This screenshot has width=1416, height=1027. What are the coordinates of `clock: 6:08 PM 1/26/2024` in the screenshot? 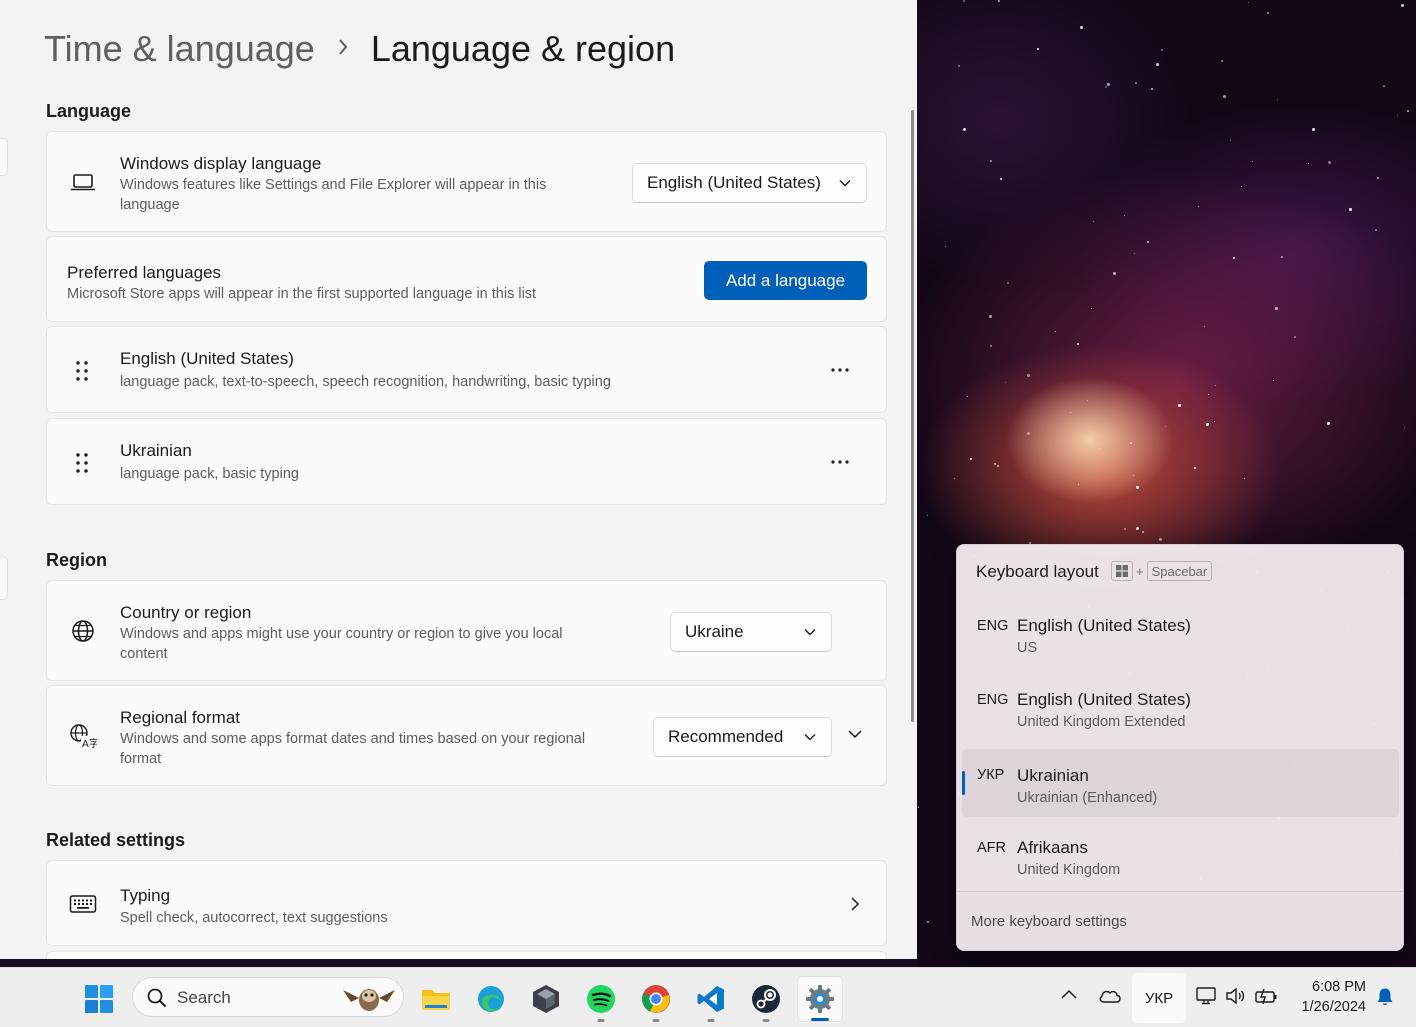 It's located at (1328, 997).